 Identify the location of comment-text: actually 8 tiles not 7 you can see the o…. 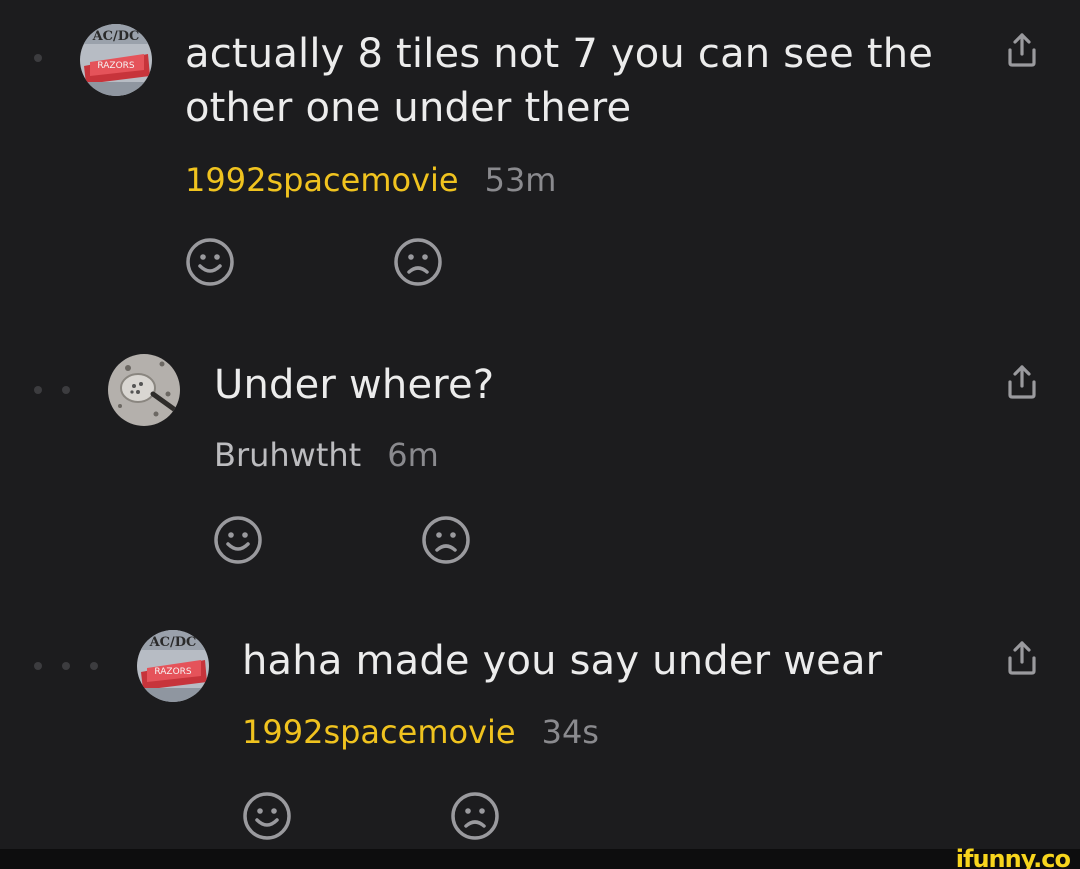
(559, 81).